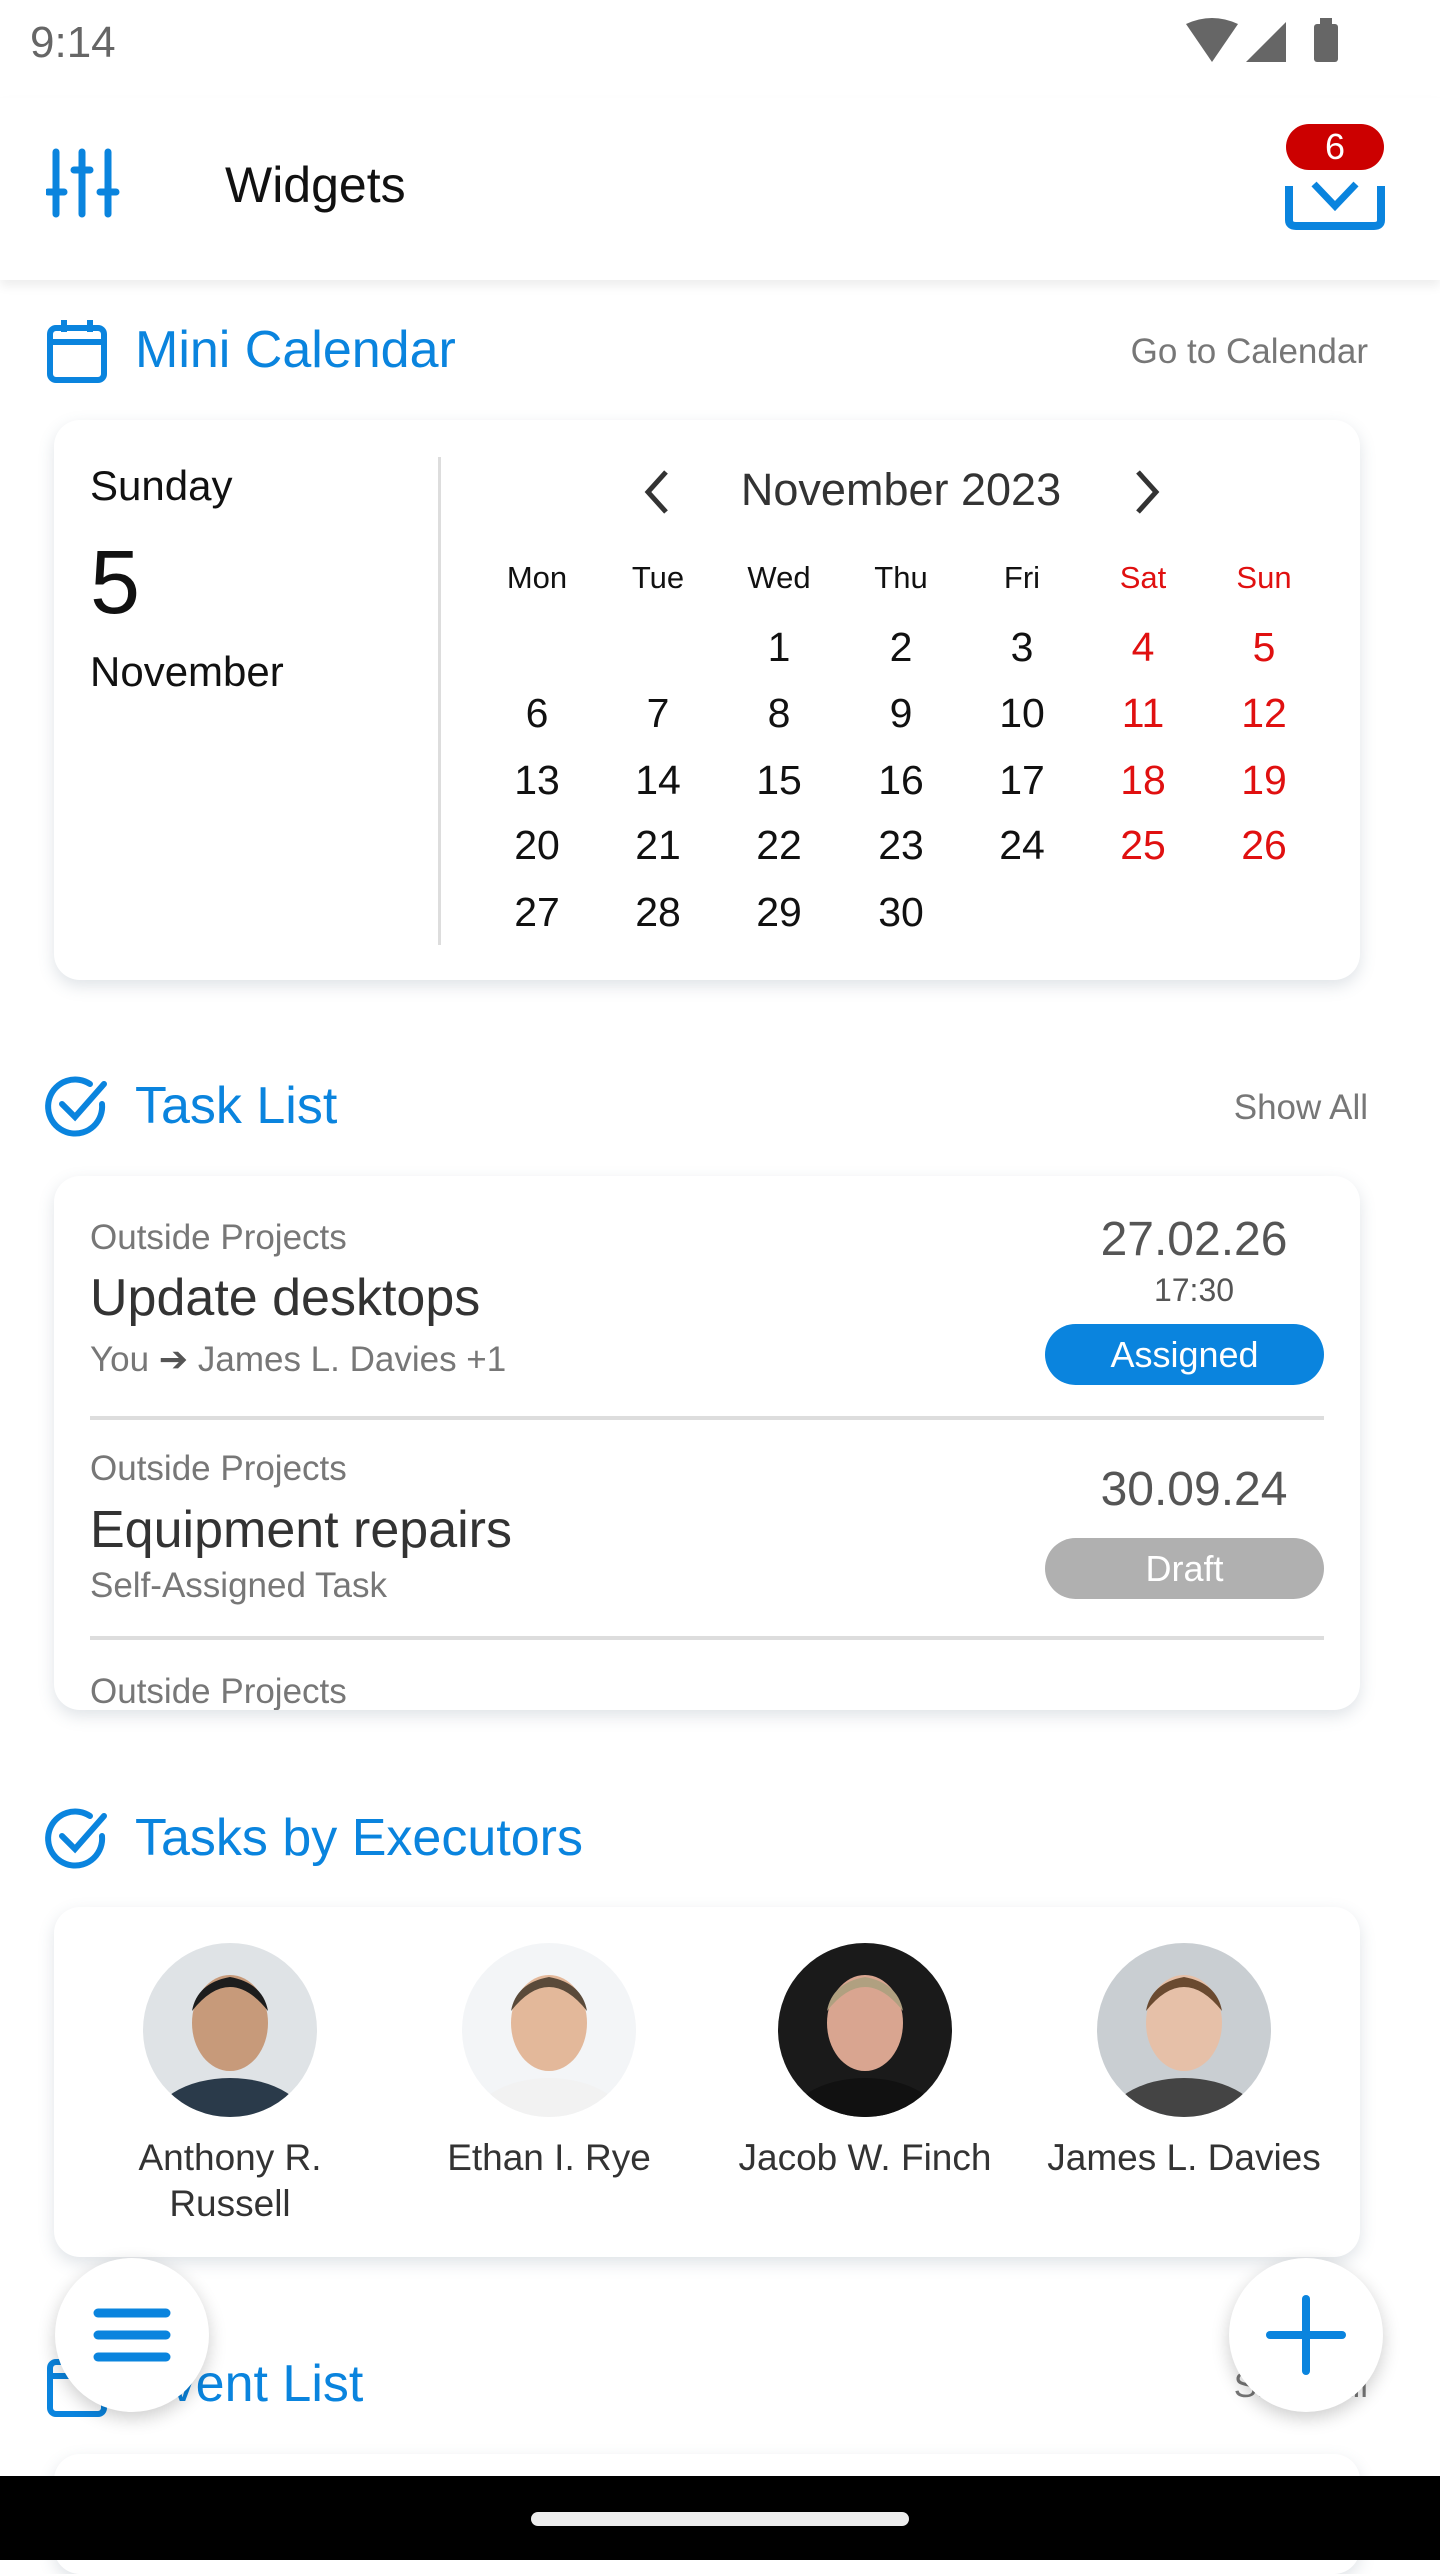  I want to click on mini-calendar-title: Mini Calendar, so click(295, 350).